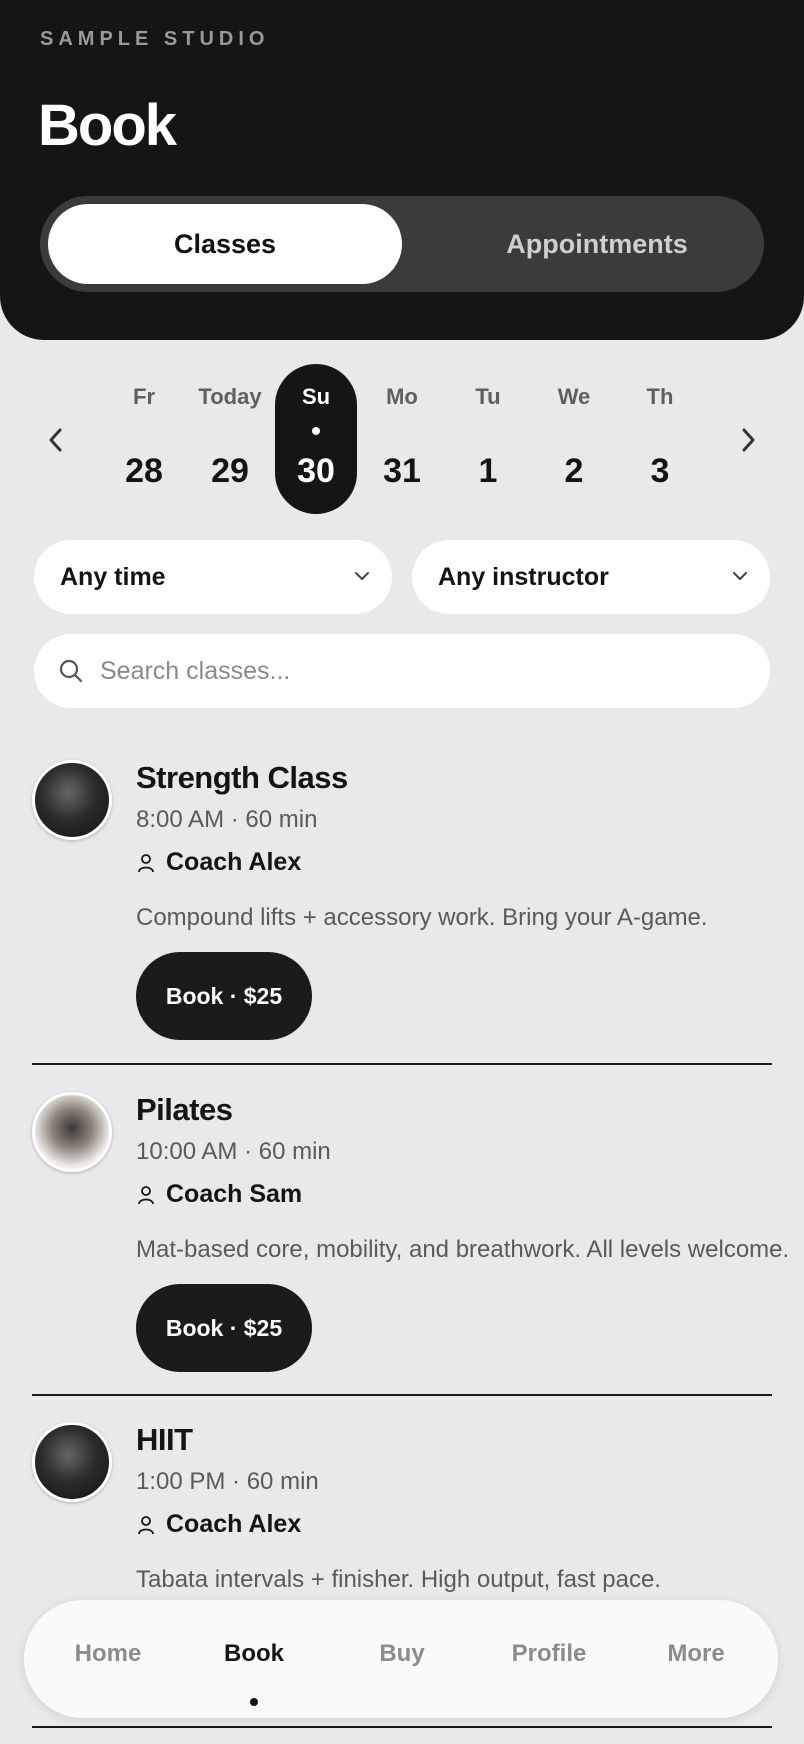  I want to click on day-name: Tu, so click(488, 396).